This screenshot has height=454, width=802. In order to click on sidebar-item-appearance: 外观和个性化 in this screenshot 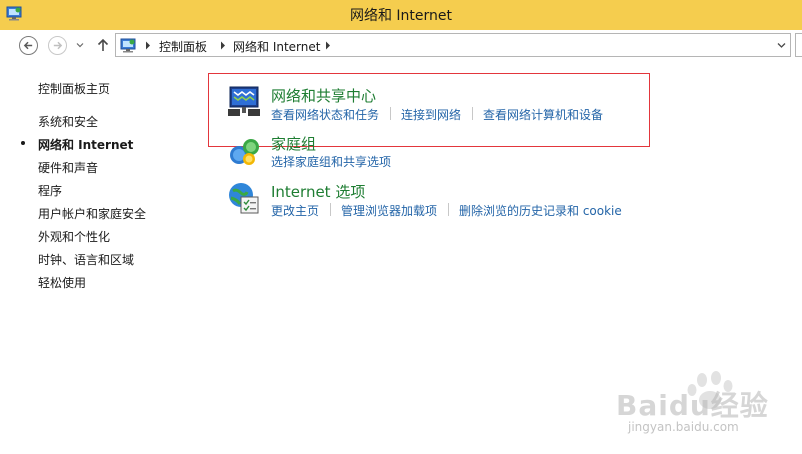, I will do `click(74, 236)`.